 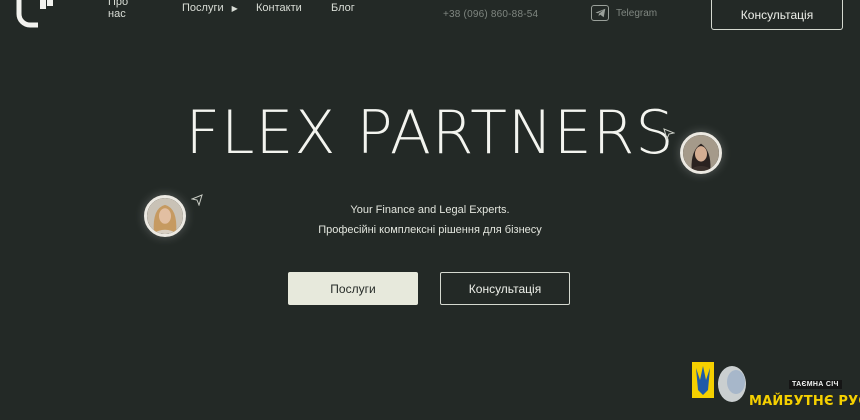 What do you see at coordinates (343, 8) in the screenshot?
I see `nav-item-blog: Блог` at bounding box center [343, 8].